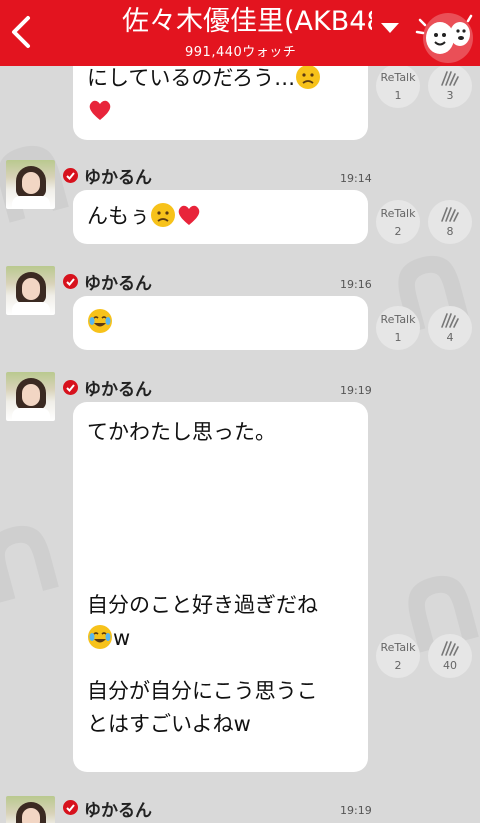  Describe the element at coordinates (42, 555) in the screenshot. I see `watermark-logo: ∩` at that location.